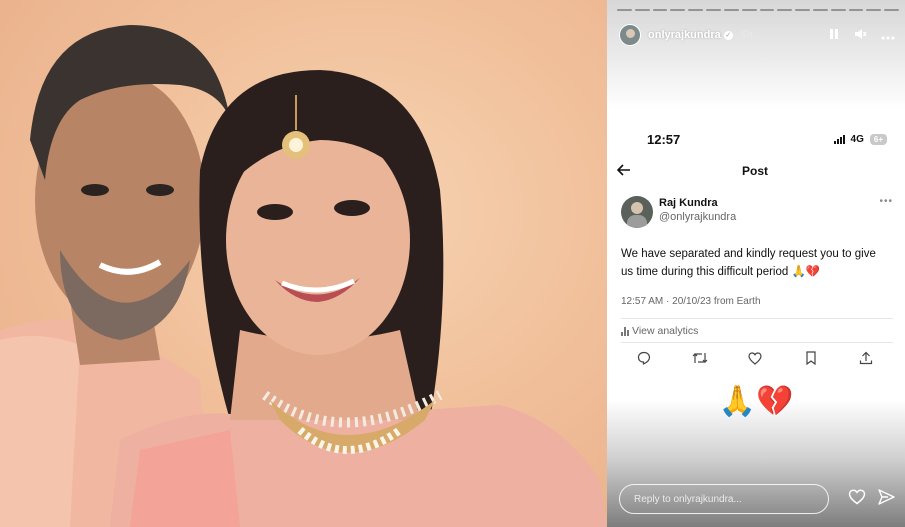 The width and height of the screenshot is (905, 527). I want to click on mute-icon, so click(860, 35).